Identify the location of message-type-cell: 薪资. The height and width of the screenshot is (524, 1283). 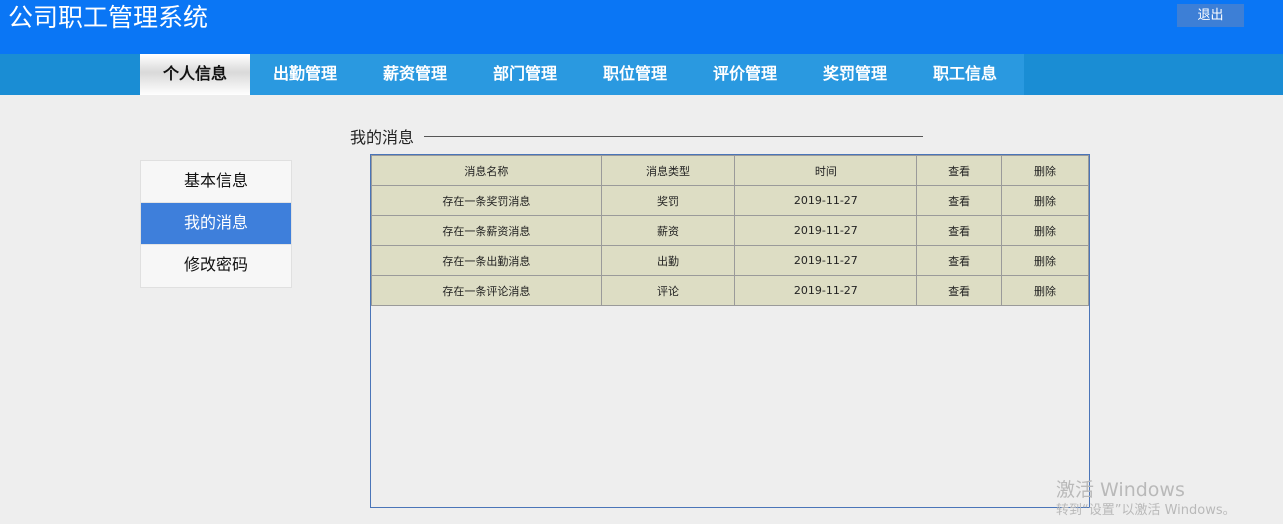
(668, 230).